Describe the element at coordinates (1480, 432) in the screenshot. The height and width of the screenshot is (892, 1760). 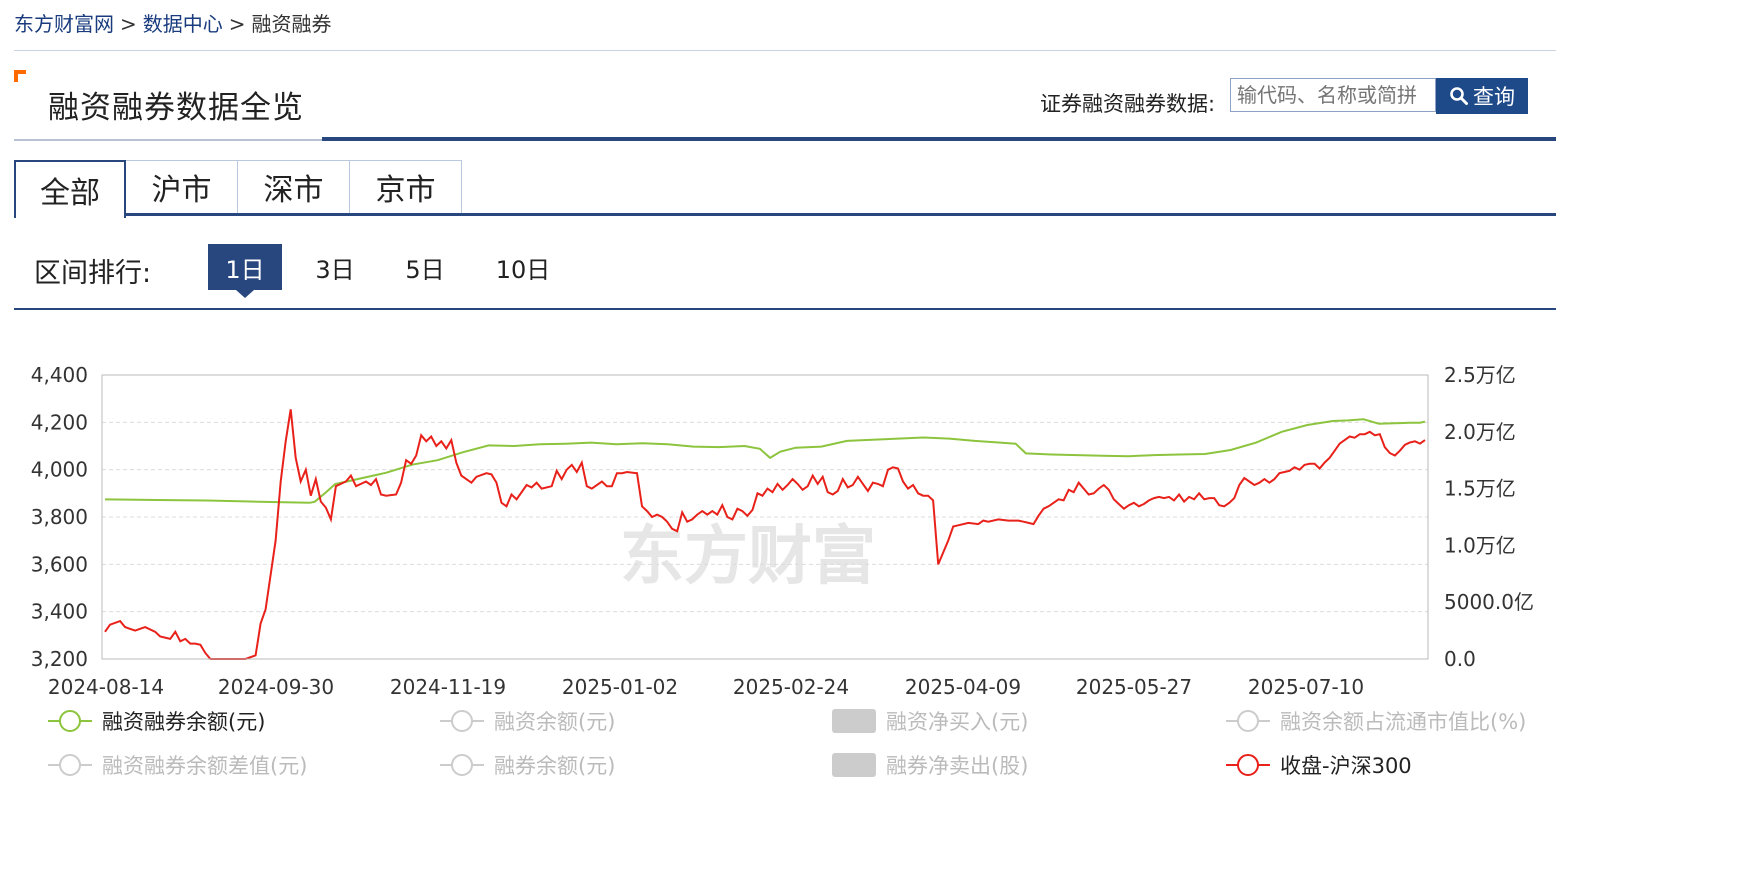
I see `y-right-tick-label: 2.0万亿` at that location.